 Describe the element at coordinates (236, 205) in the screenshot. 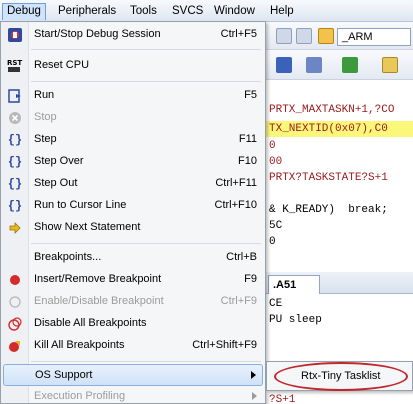

I see `menu-item-shortcut: Ctrl+F10` at that location.